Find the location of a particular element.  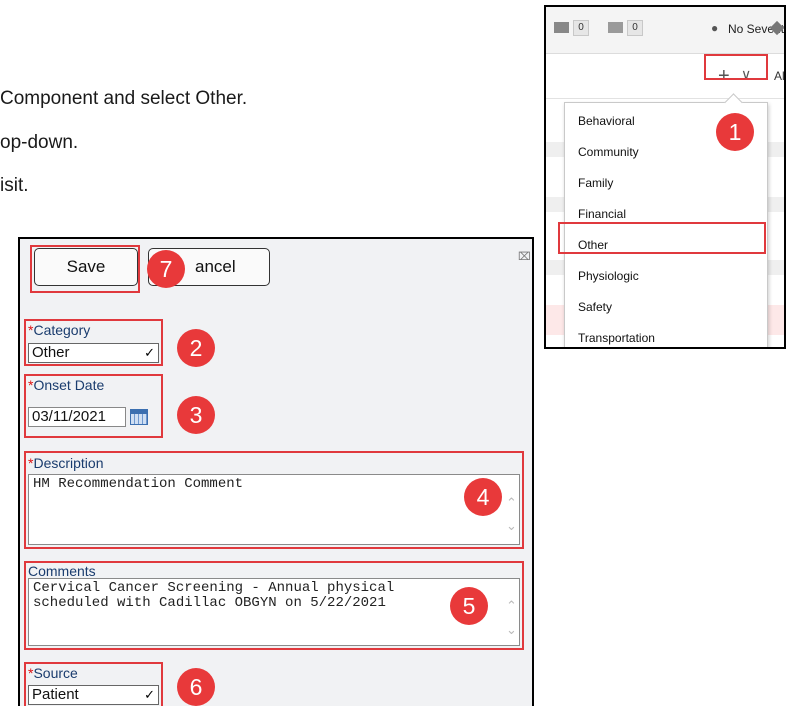

menu-item-financial: Financial is located at coordinates (602, 214).